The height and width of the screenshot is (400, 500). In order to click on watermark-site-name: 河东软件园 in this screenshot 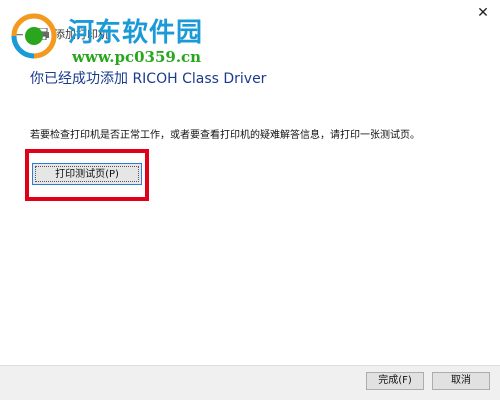, I will do `click(136, 33)`.